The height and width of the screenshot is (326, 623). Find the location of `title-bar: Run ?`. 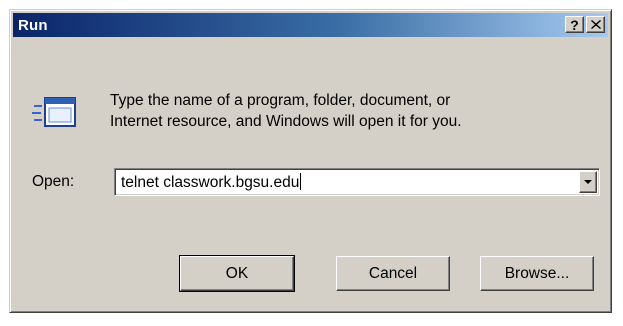

title-bar: Run ? is located at coordinates (310, 25).